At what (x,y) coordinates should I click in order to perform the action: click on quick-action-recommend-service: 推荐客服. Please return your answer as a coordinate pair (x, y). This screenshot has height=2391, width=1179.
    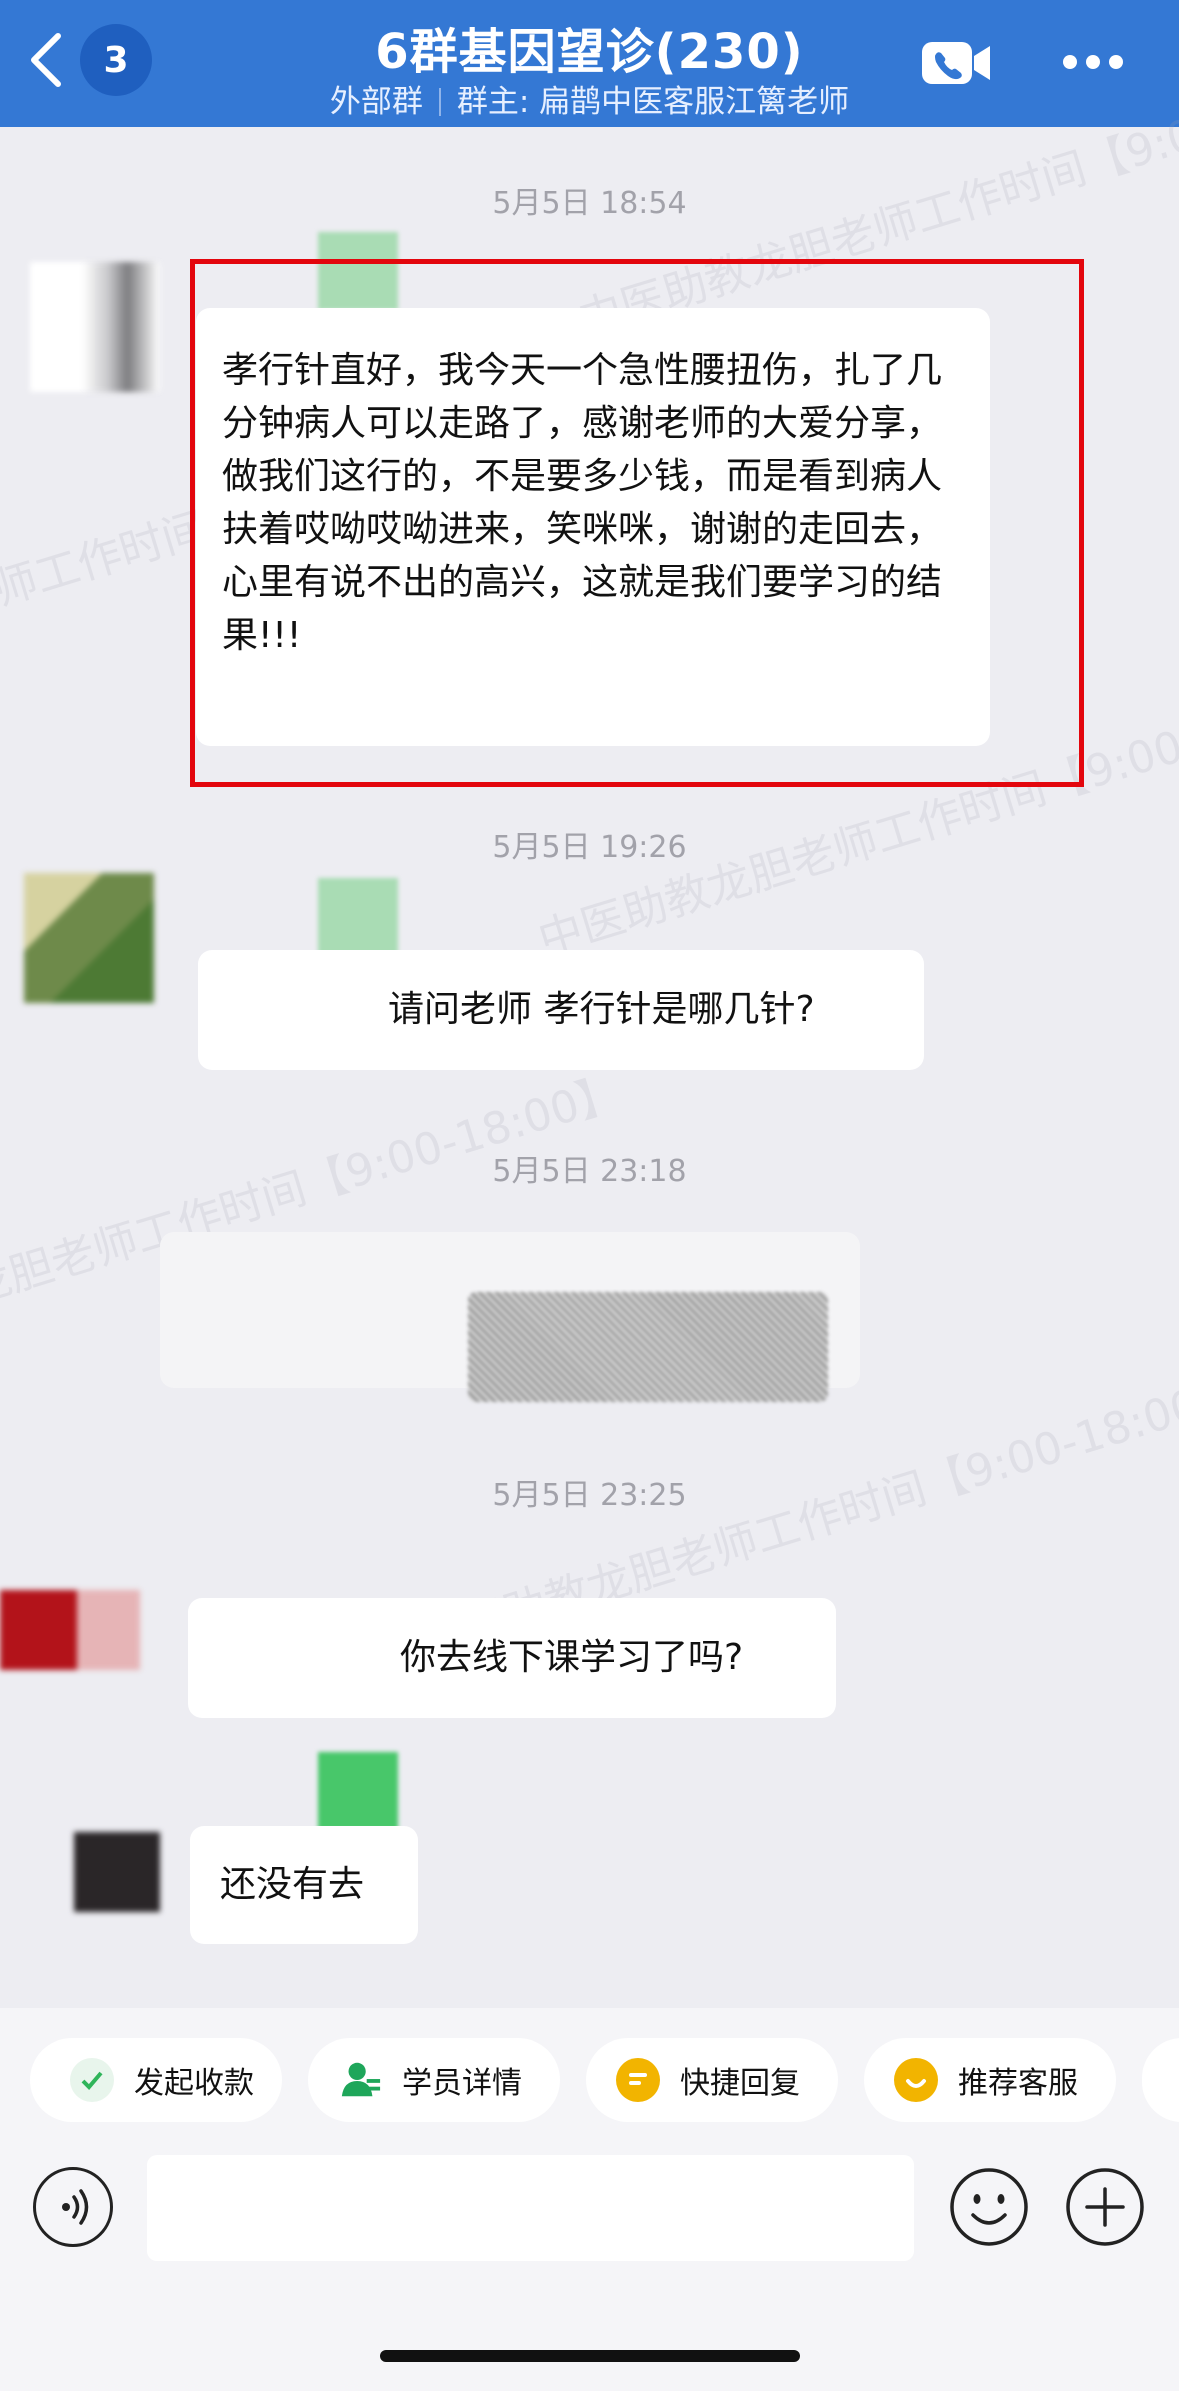
    Looking at the image, I should click on (990, 2080).